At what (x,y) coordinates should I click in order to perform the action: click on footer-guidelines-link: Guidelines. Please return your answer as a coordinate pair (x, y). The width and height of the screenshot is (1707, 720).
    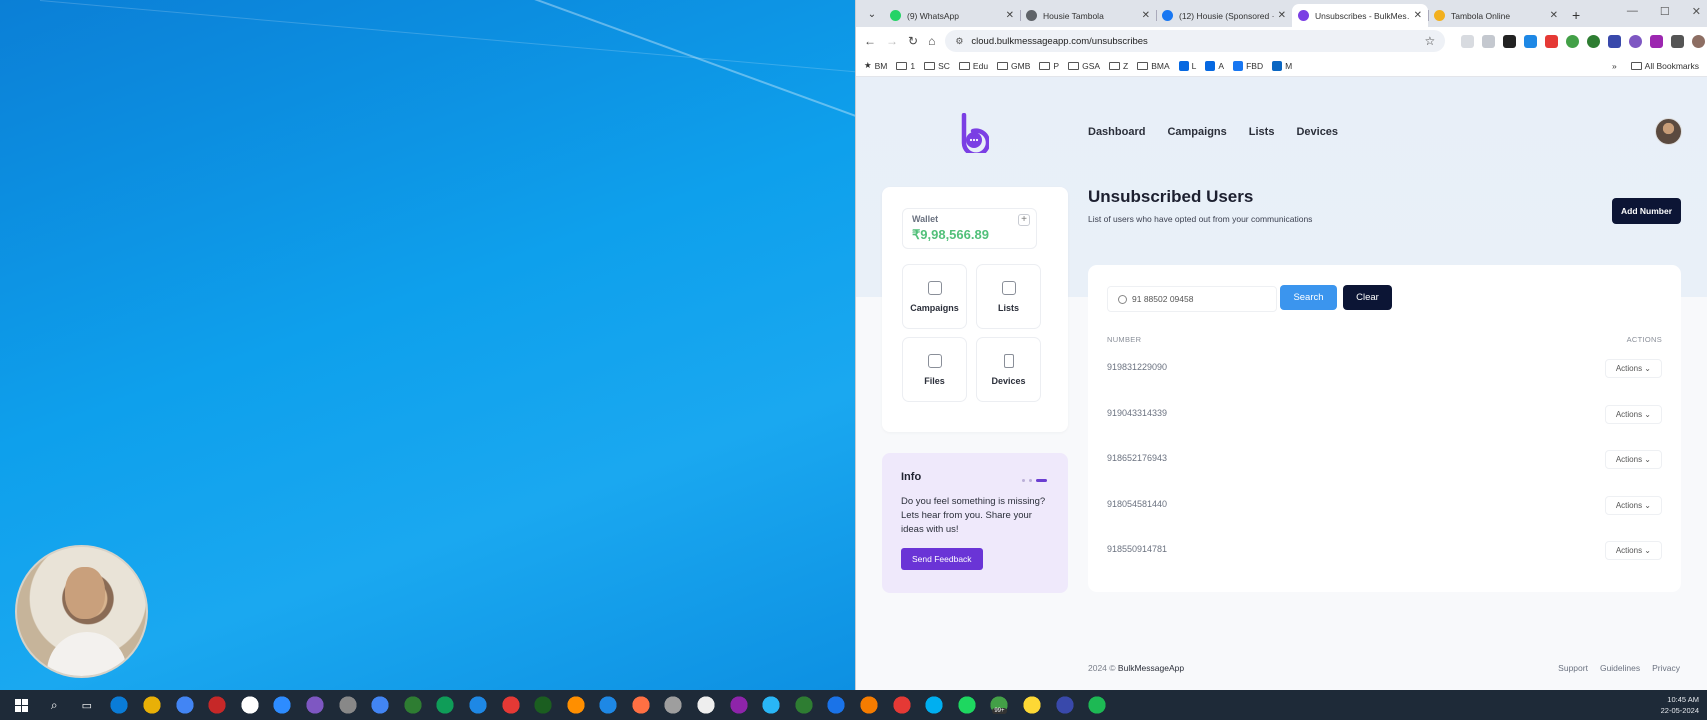
    Looking at the image, I should click on (1620, 668).